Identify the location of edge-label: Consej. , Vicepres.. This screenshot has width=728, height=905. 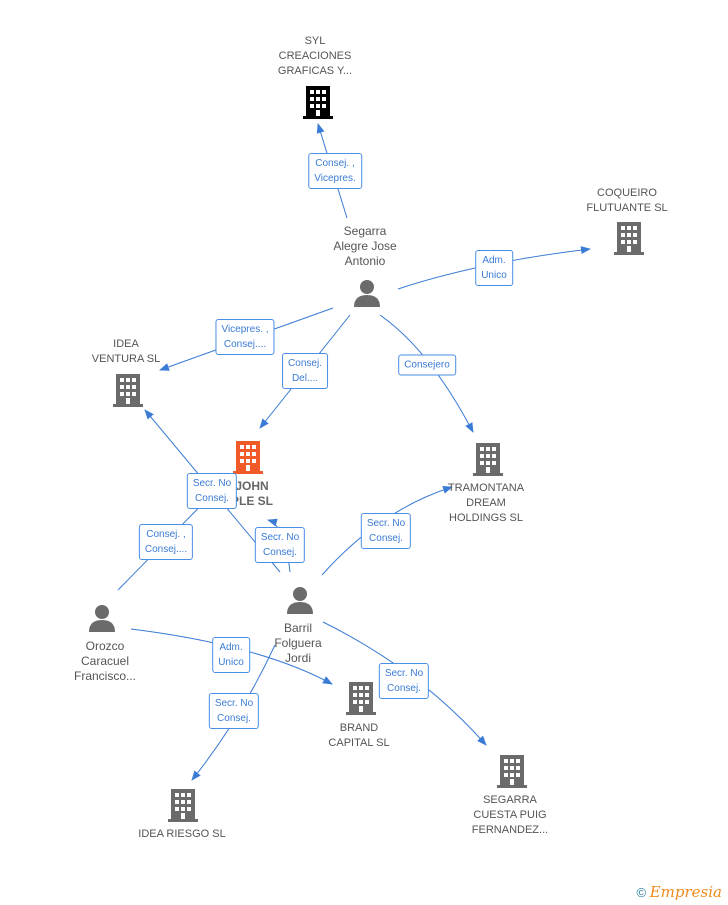
(335, 171).